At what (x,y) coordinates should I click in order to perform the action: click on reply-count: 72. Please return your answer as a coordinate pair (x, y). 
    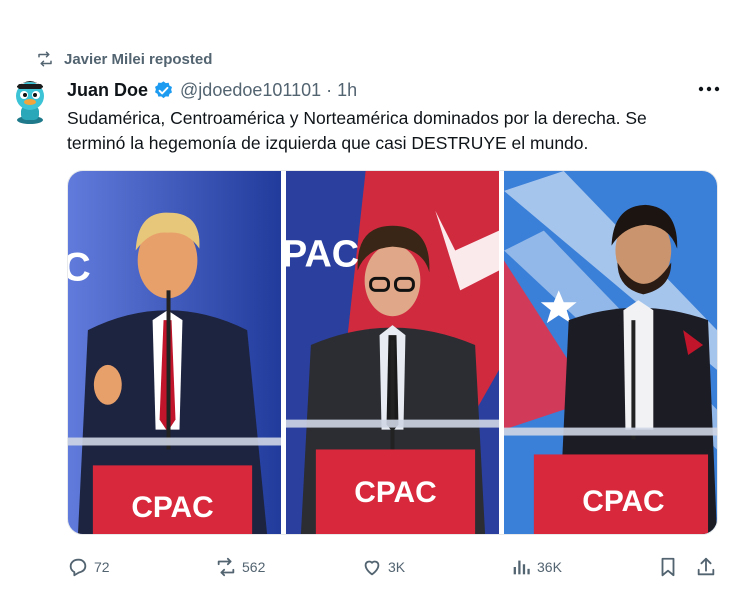
    Looking at the image, I should click on (102, 567).